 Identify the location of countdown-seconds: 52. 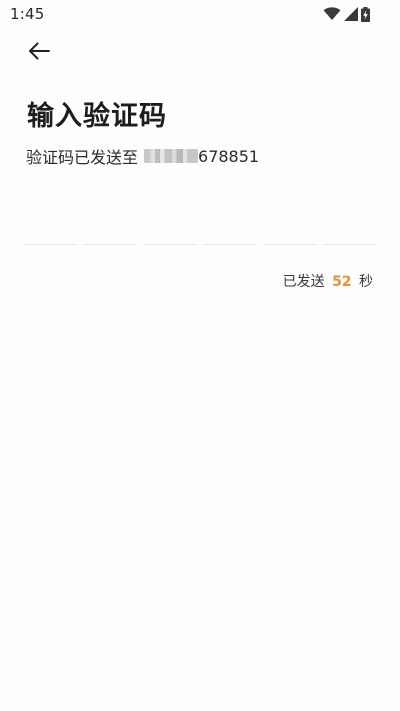
(342, 282).